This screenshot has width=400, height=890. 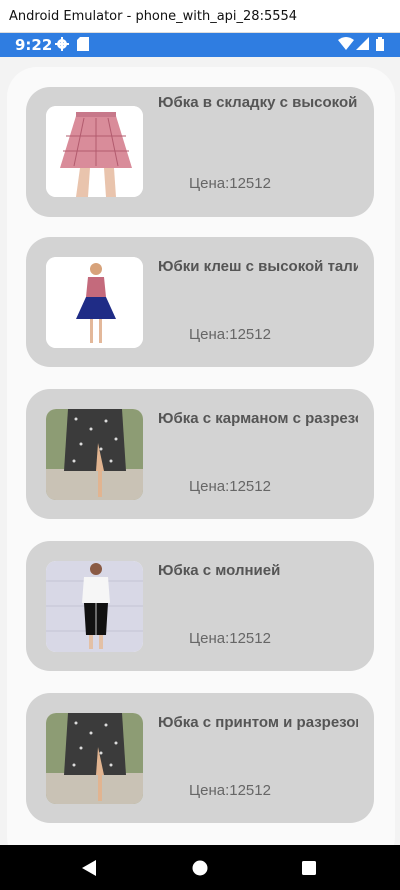 What do you see at coordinates (258, 722) in the screenshot?
I see `product-title: Юбка с принтом и разрезом` at bounding box center [258, 722].